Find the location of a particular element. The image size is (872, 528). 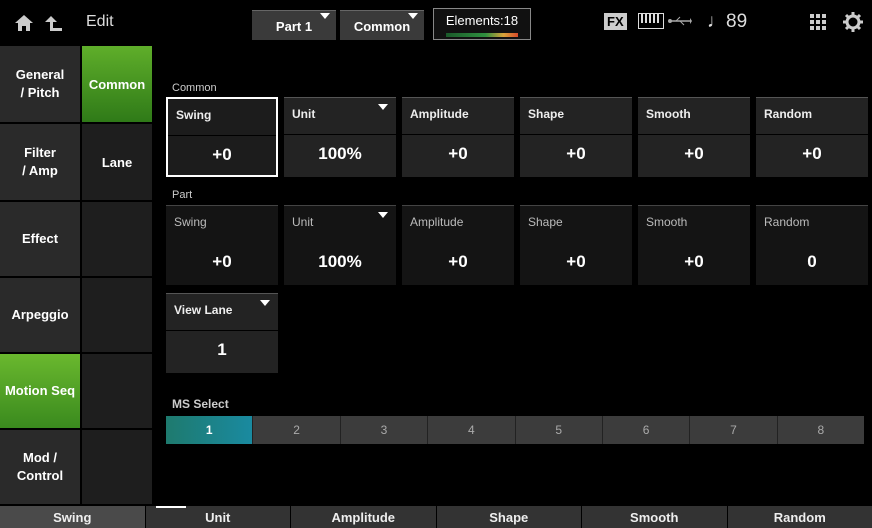

common-select-button: Common is located at coordinates (382, 25).